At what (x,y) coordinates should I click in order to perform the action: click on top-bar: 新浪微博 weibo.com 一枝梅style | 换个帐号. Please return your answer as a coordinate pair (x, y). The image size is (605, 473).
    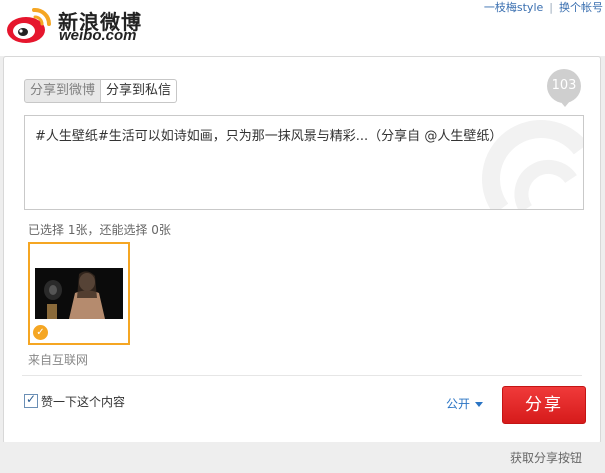
    Looking at the image, I should click on (302, 28).